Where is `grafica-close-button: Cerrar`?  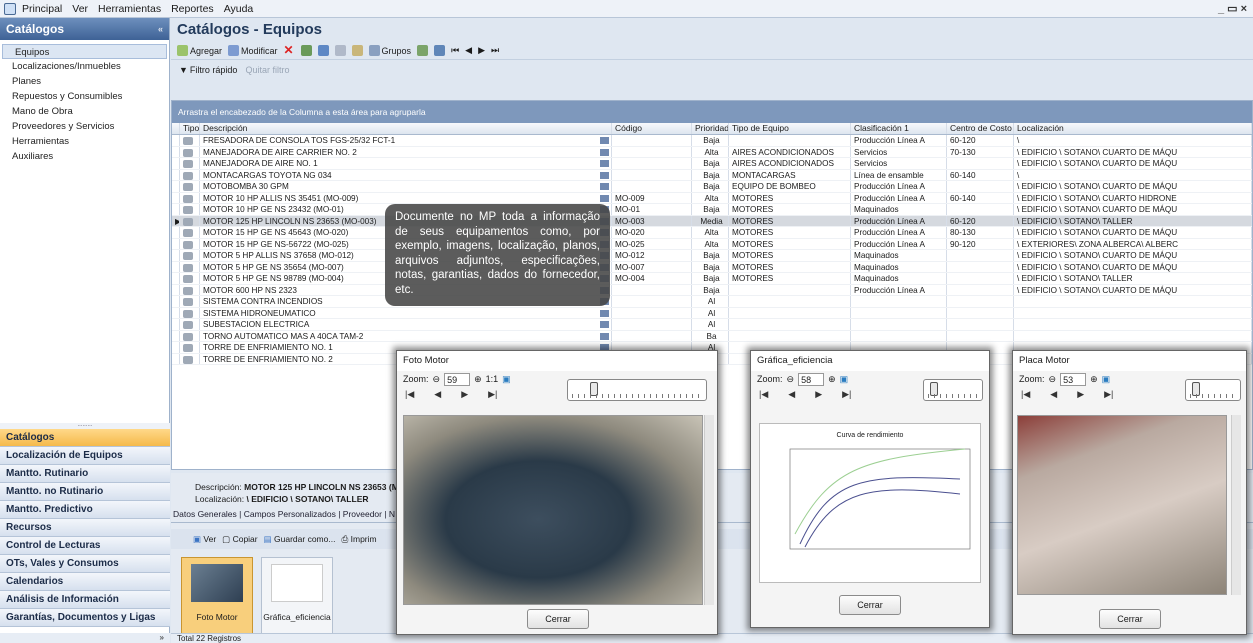
grafica-close-button: Cerrar is located at coordinates (870, 605).